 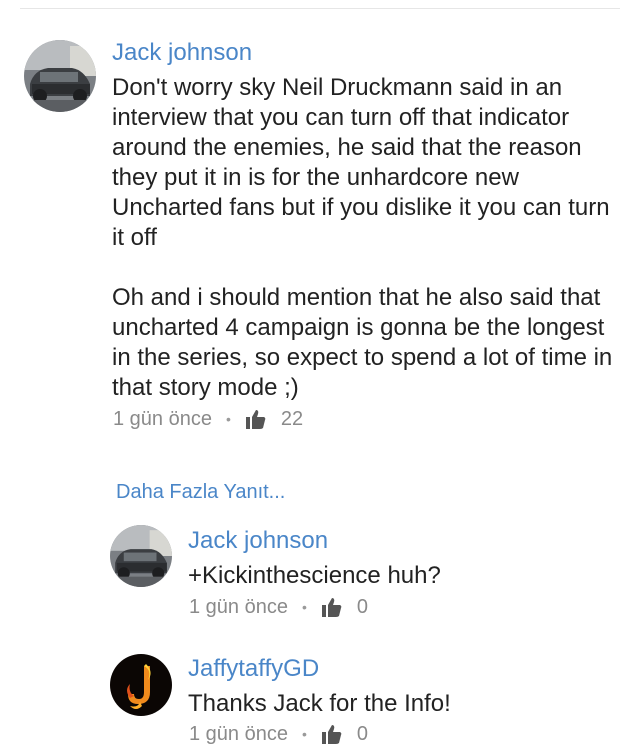 I want to click on reply-author: Jack johnson, so click(x=258, y=541).